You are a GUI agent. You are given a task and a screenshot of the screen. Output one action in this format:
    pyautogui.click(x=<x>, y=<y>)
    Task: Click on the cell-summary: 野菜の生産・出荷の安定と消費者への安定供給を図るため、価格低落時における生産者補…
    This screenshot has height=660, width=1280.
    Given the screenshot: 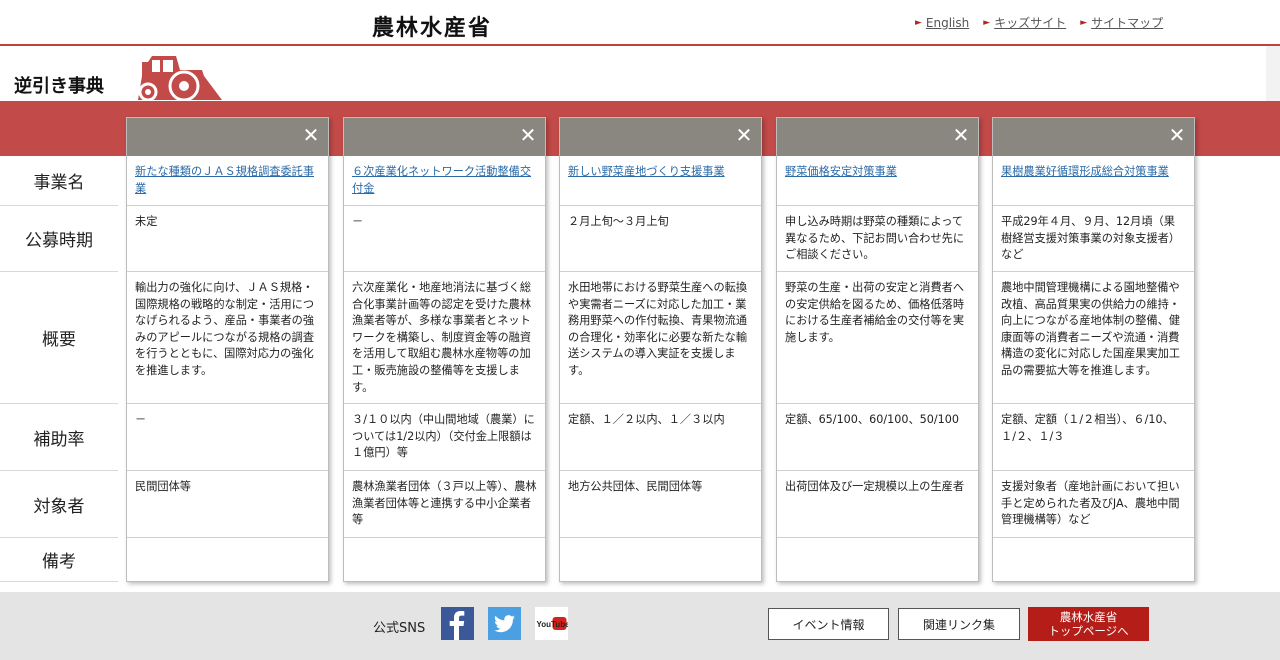 What is the action you would take?
    pyautogui.click(x=877, y=338)
    